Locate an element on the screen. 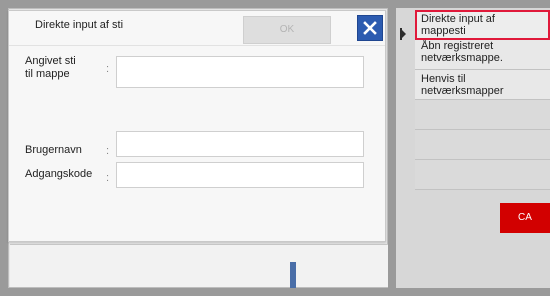 The width and height of the screenshot is (550, 296). username-input is located at coordinates (240, 144).